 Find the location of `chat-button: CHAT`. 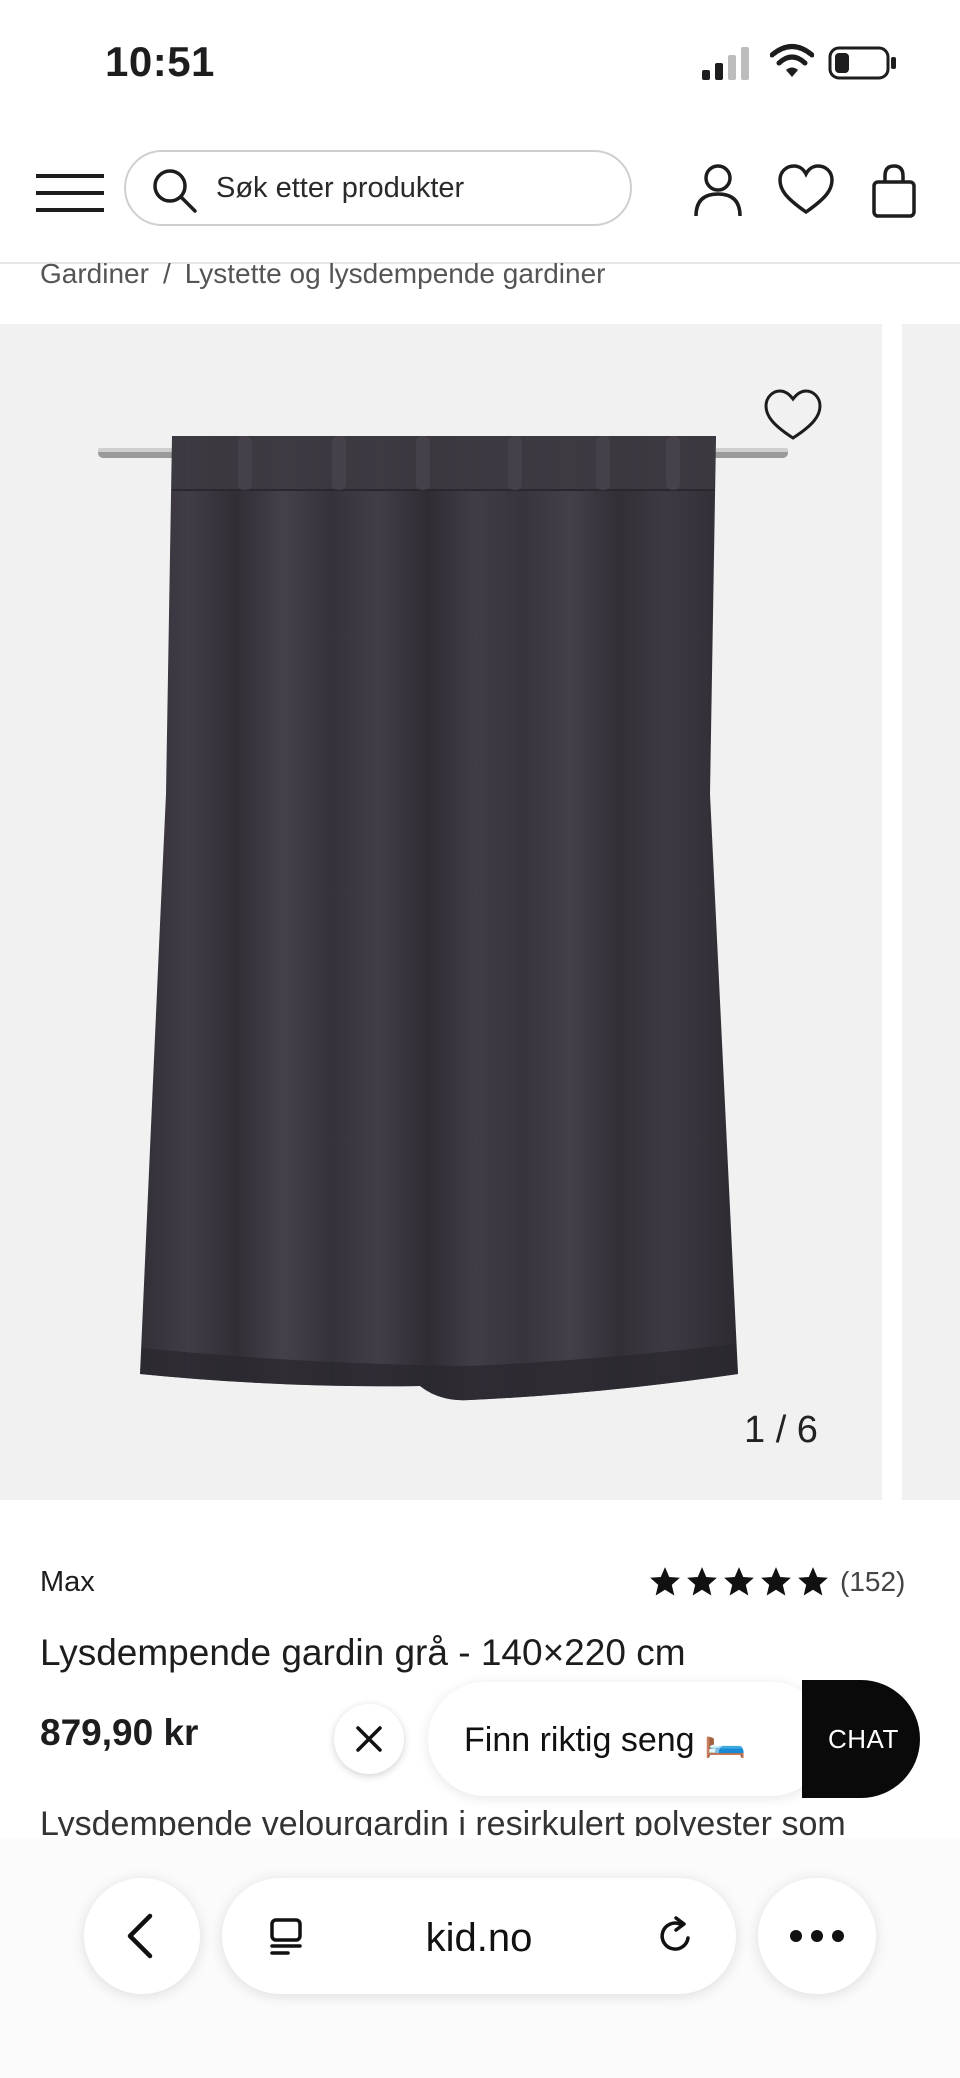

chat-button: CHAT is located at coordinates (861, 1739).